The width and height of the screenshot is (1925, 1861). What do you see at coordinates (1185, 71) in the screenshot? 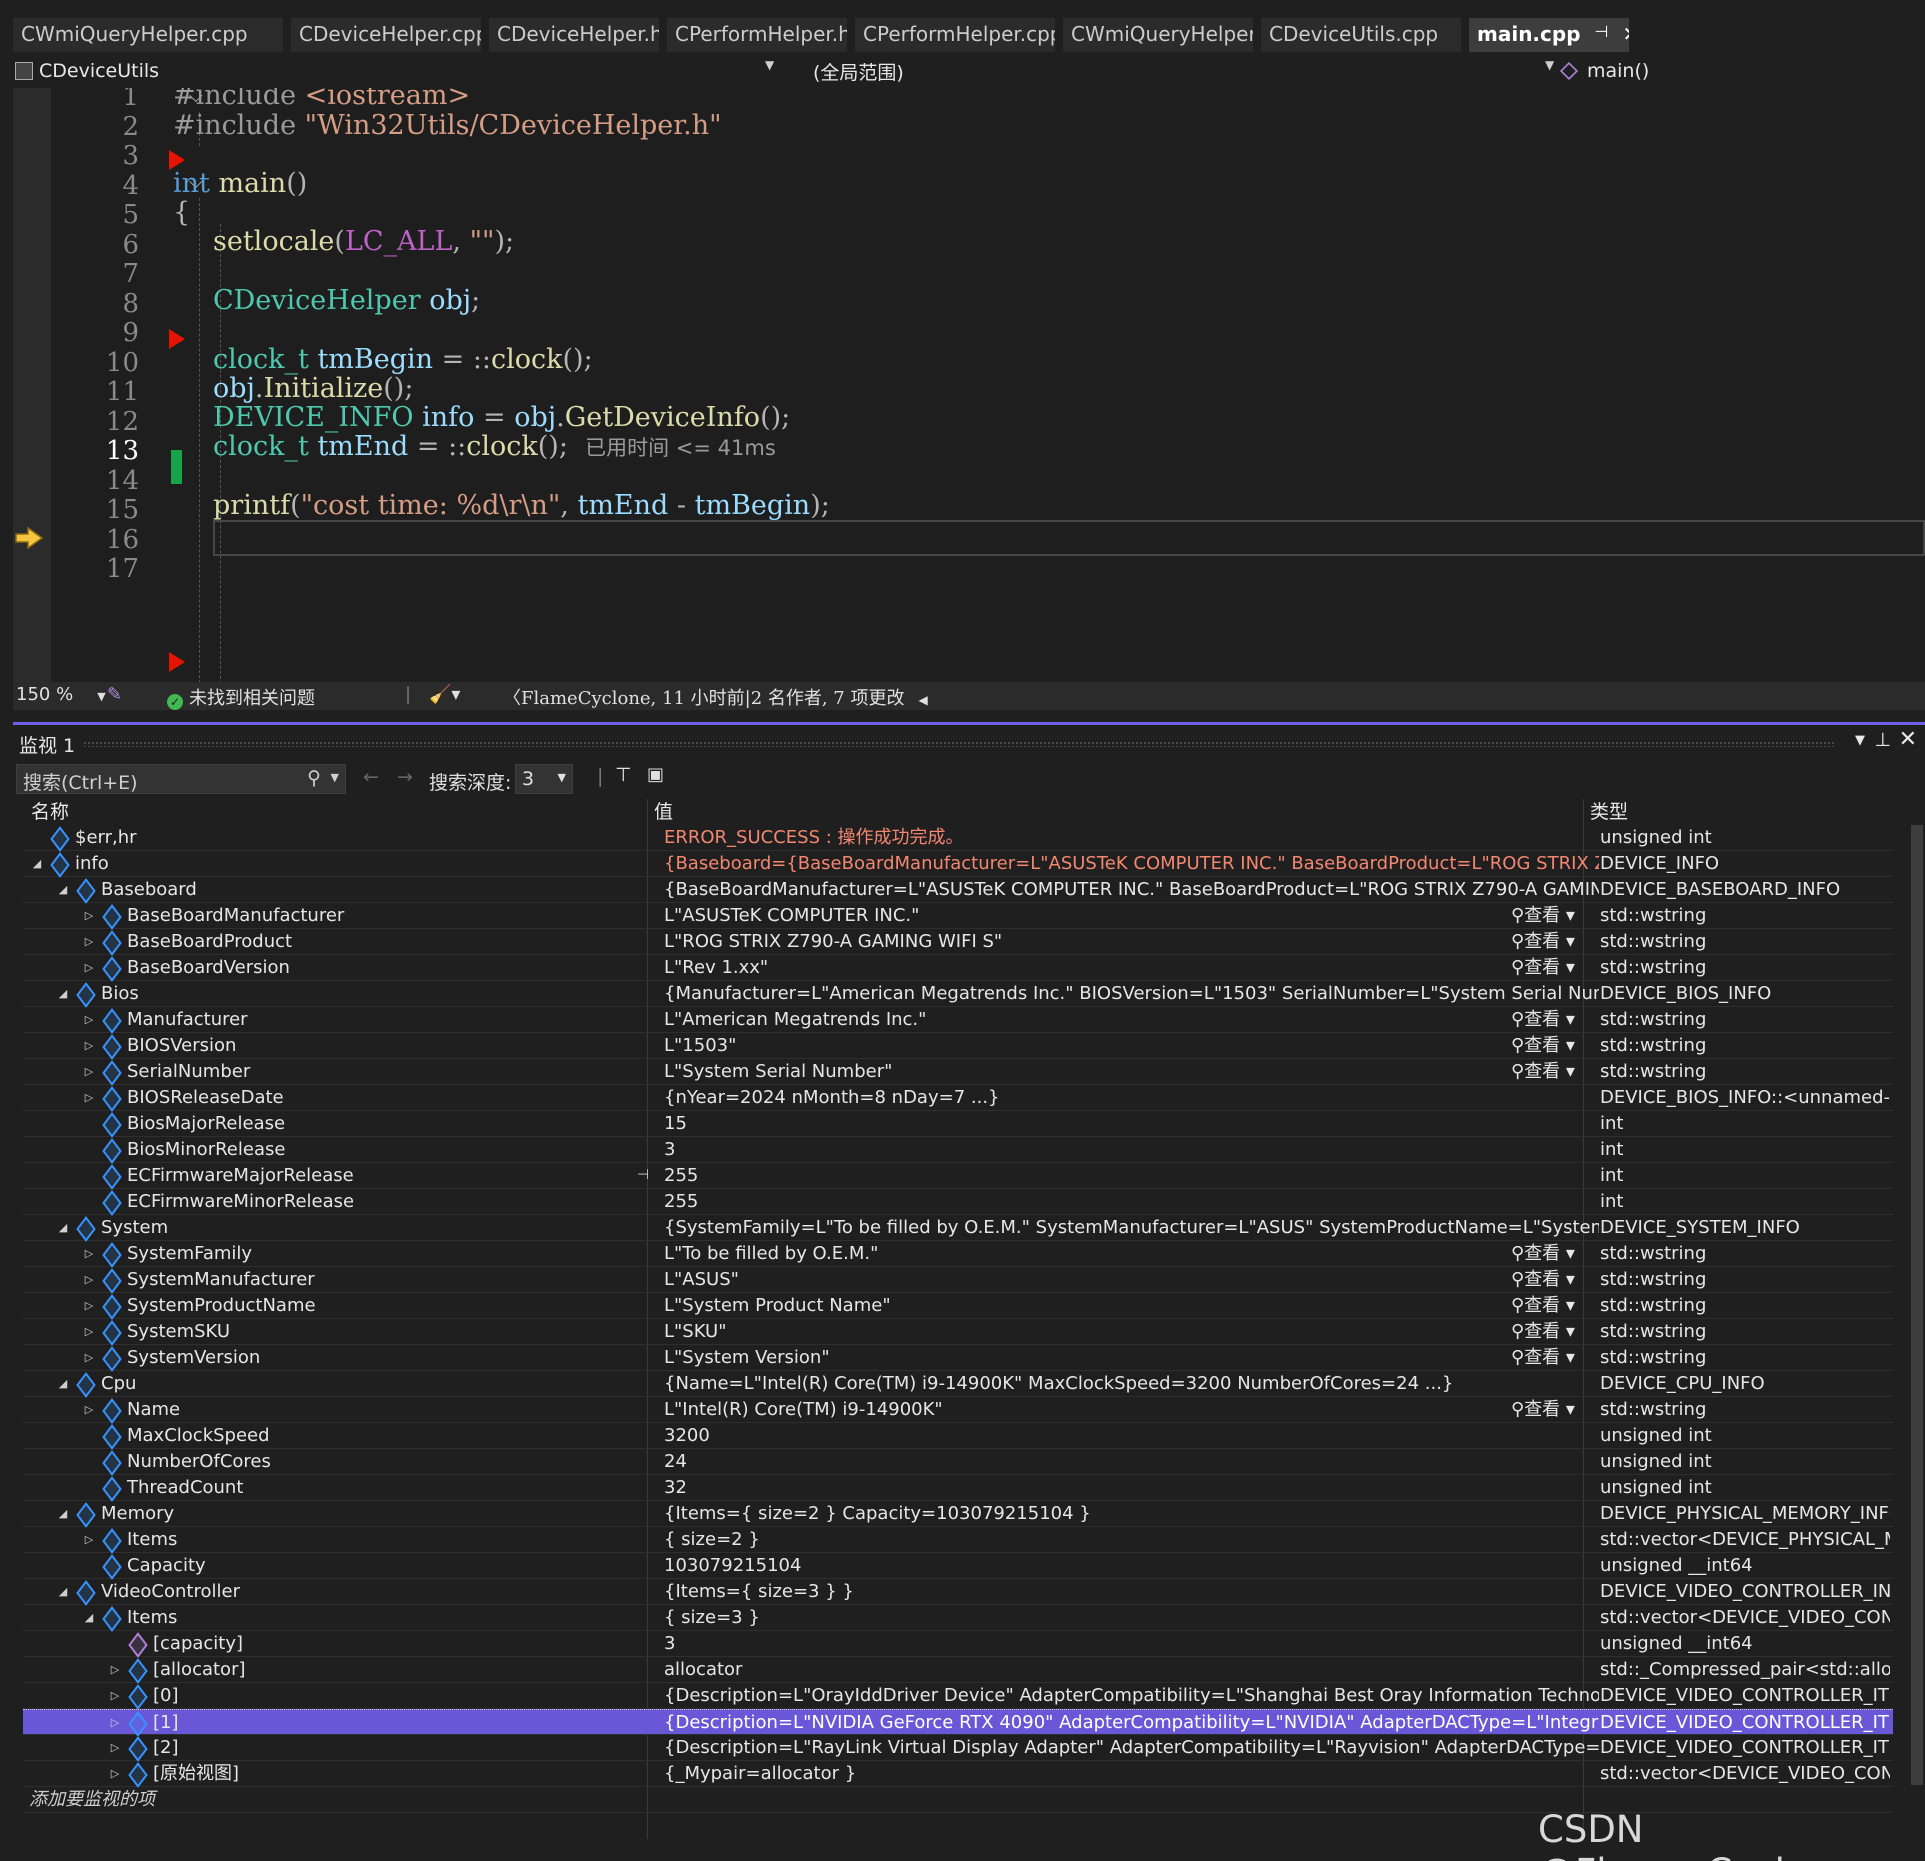
I see `scope-dropdown: (全局范围) ▼` at bounding box center [1185, 71].